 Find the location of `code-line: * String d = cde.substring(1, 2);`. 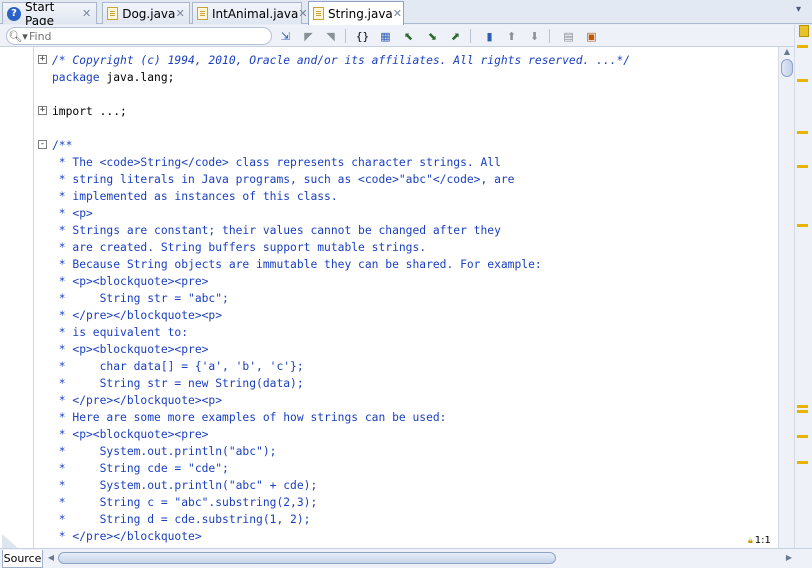

code-line: * String d = cde.substring(1, 2); is located at coordinates (389, 519).